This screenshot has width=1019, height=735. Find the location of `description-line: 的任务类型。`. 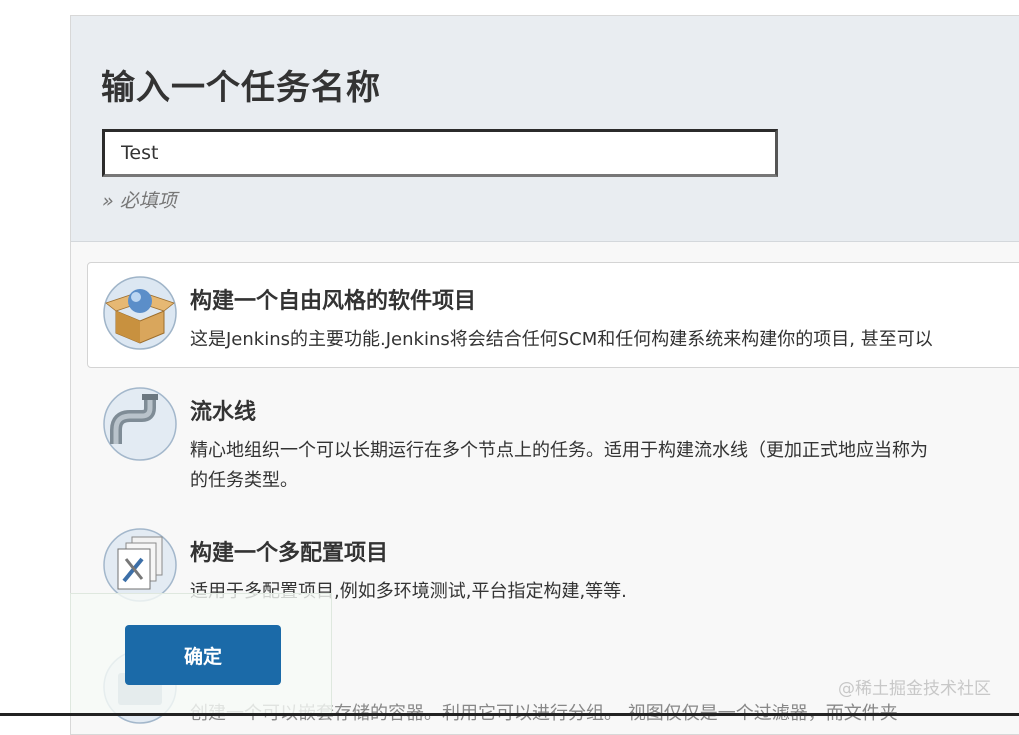

description-line: 的任务类型。 is located at coordinates (244, 480).